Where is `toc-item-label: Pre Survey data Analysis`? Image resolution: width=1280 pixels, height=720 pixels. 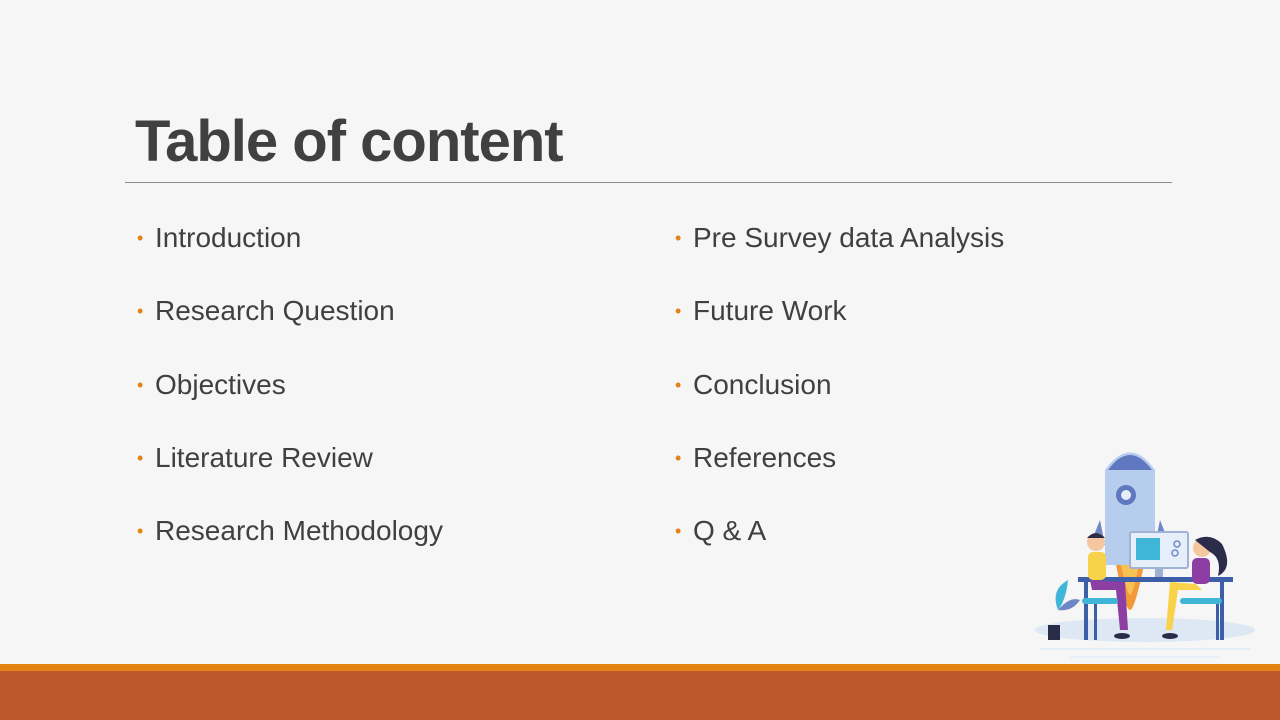 toc-item-label: Pre Survey data Analysis is located at coordinates (849, 237).